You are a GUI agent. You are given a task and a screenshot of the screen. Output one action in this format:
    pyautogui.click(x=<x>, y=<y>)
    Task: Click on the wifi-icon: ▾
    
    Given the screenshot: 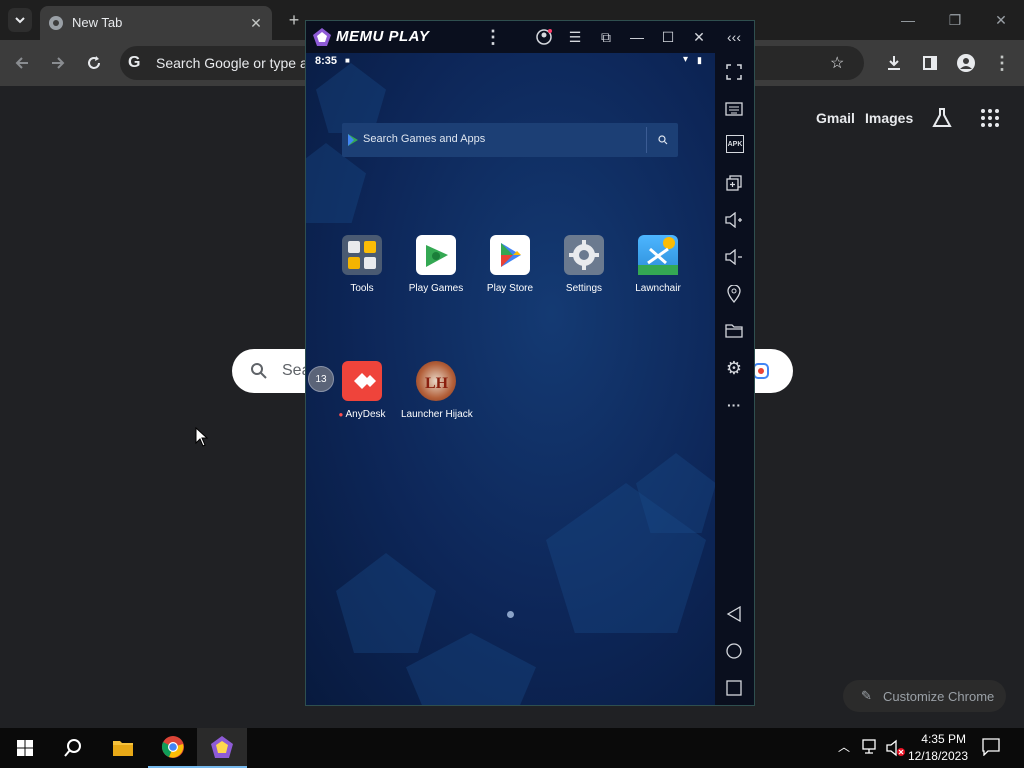 What is the action you would take?
    pyautogui.click(x=686, y=59)
    